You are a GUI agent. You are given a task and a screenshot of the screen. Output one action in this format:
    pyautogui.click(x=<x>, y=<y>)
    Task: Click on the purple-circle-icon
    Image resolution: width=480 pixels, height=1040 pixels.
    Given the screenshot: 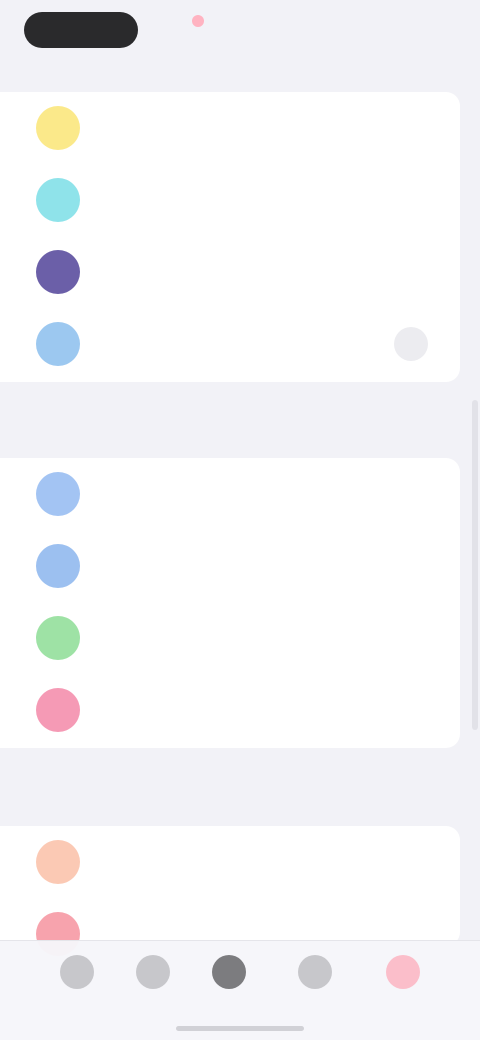 What is the action you would take?
    pyautogui.click(x=58, y=272)
    